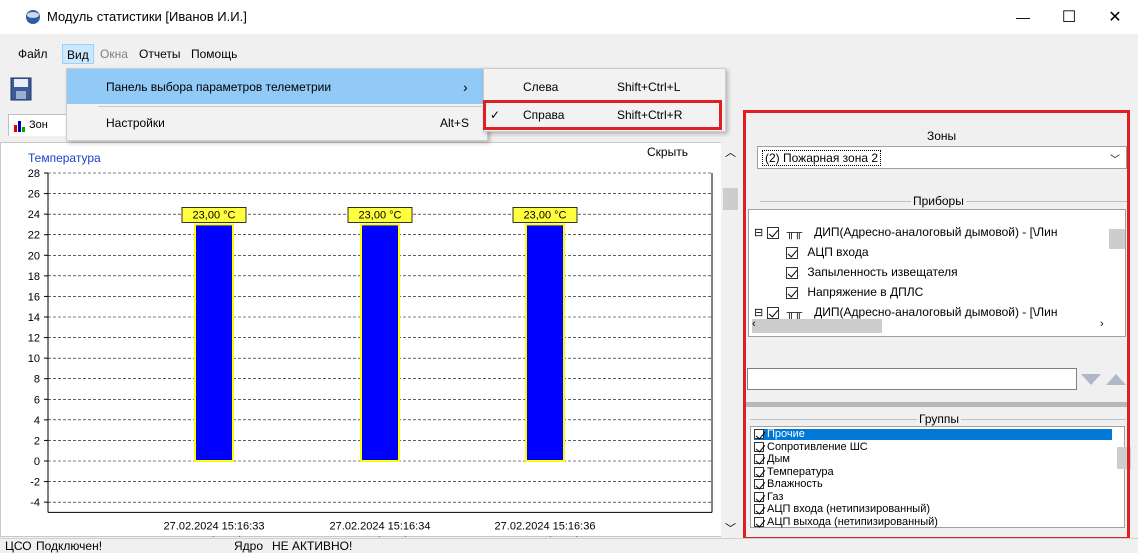  Describe the element at coordinates (34, 359) in the screenshot. I see `y-tick-label: 10` at that location.